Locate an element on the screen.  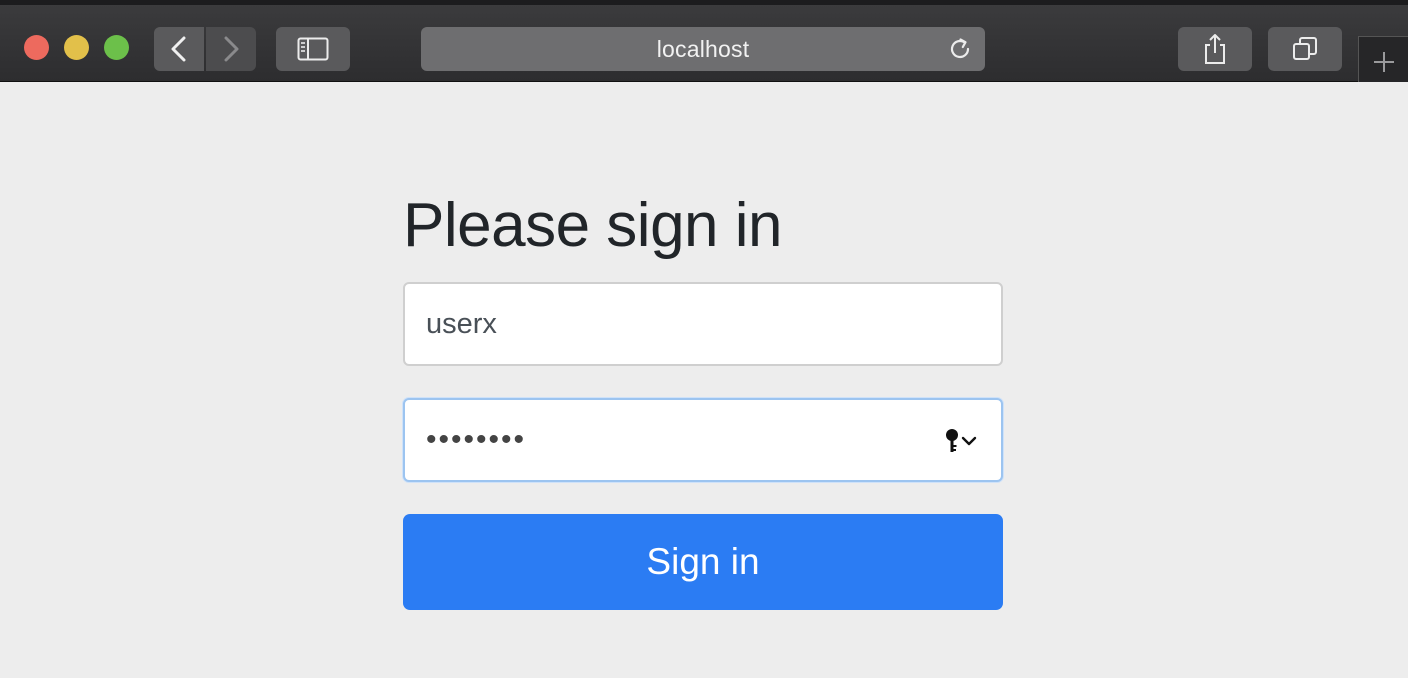
sidebar-icon is located at coordinates (313, 49).